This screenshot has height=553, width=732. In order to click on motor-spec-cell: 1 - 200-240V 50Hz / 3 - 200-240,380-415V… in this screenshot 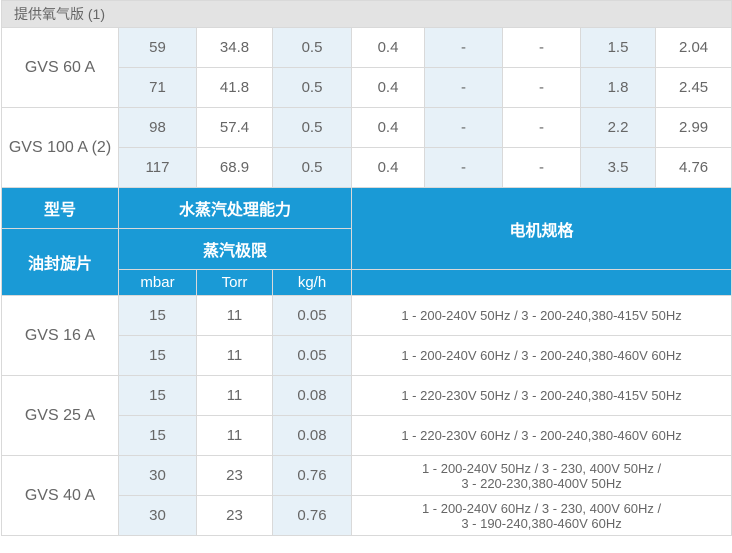, I will do `click(541, 315)`.